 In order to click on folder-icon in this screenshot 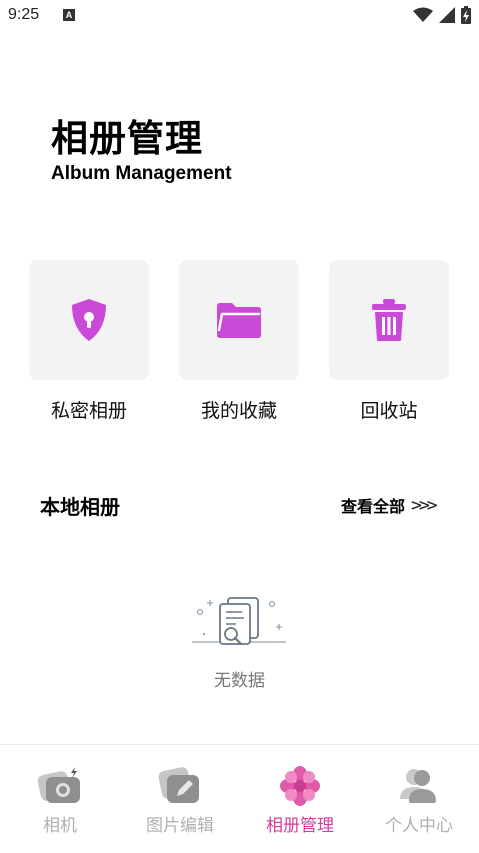, I will do `click(239, 320)`.